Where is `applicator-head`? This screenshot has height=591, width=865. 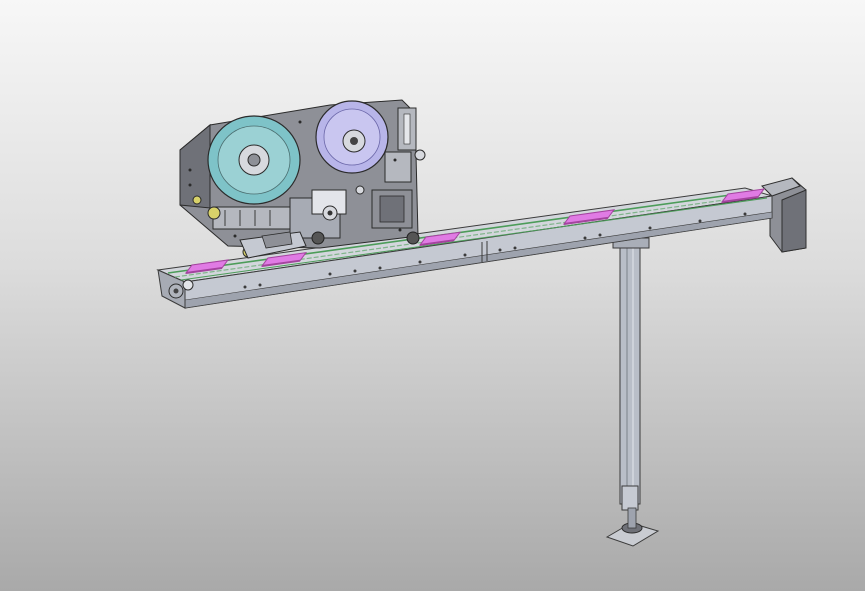 applicator-head is located at coordinates (302, 179).